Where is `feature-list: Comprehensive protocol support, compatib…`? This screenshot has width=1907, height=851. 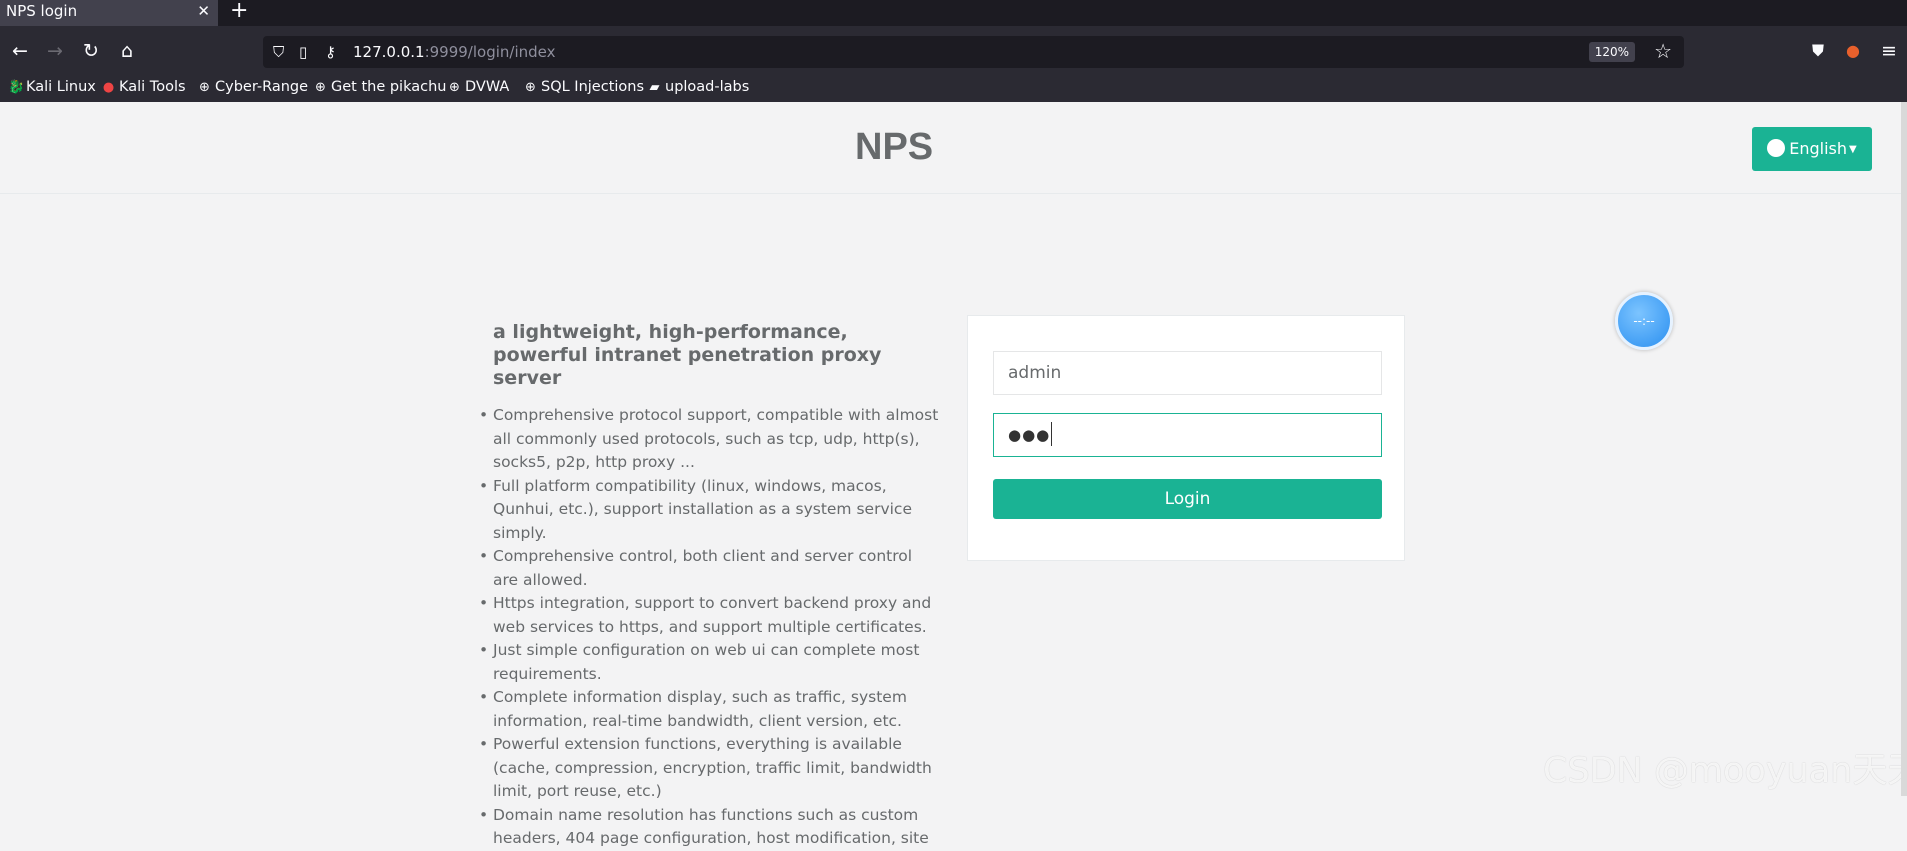
feature-list: Comprehensive protocol support, compatib… is located at coordinates (709, 627).